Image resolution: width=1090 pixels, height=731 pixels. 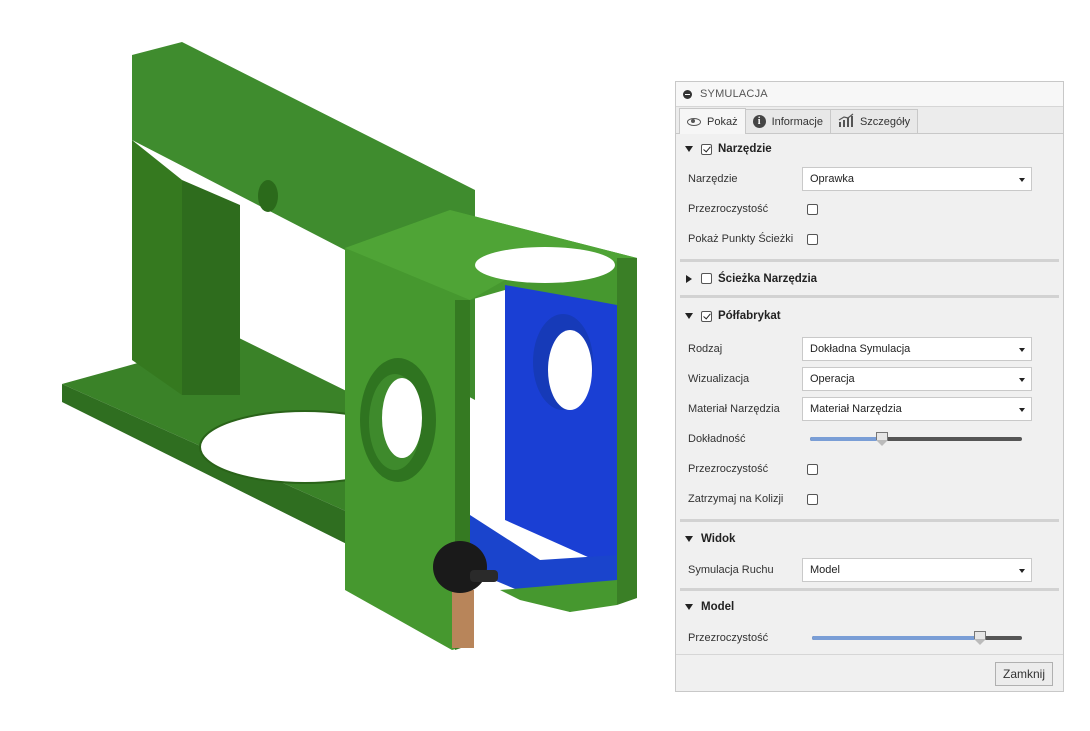 I want to click on section-view-title: Widok, so click(x=718, y=538).